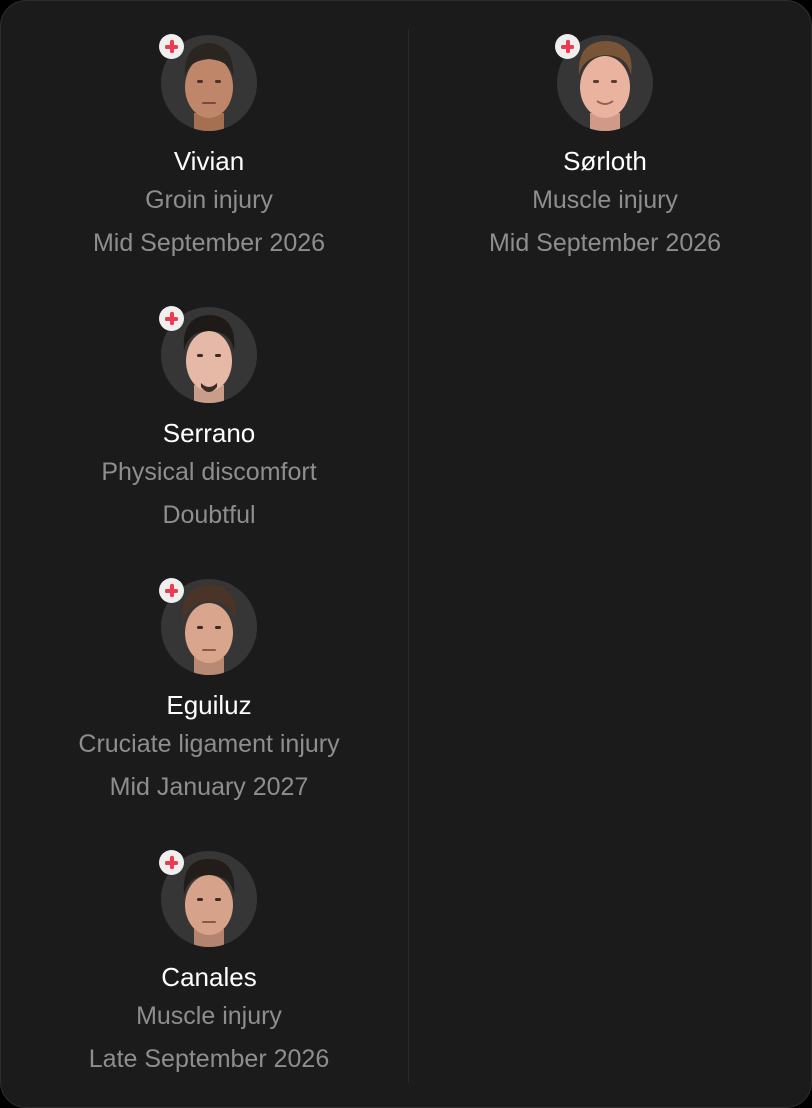 Image resolution: width=812 pixels, height=1108 pixels. I want to click on expected-return: Mid January 2027, so click(209, 787).